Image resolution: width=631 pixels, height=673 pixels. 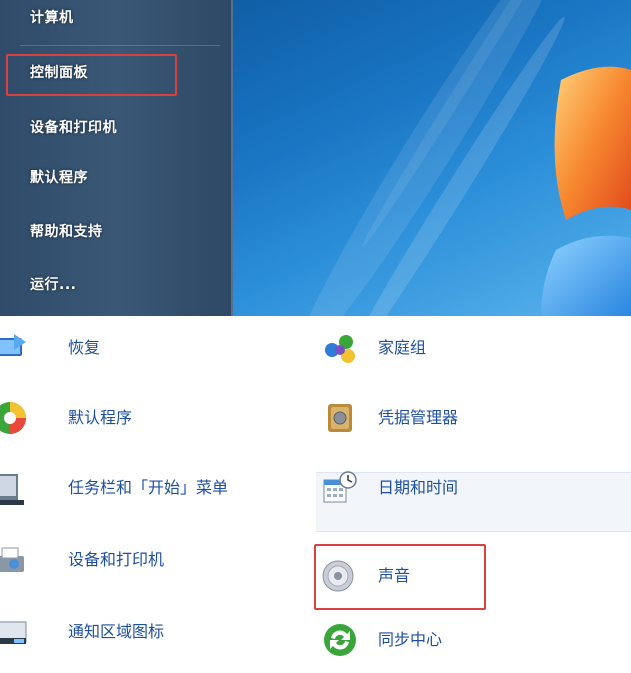 I want to click on cp-label-notification-area-icons: 通知区域图标, so click(x=116, y=631).